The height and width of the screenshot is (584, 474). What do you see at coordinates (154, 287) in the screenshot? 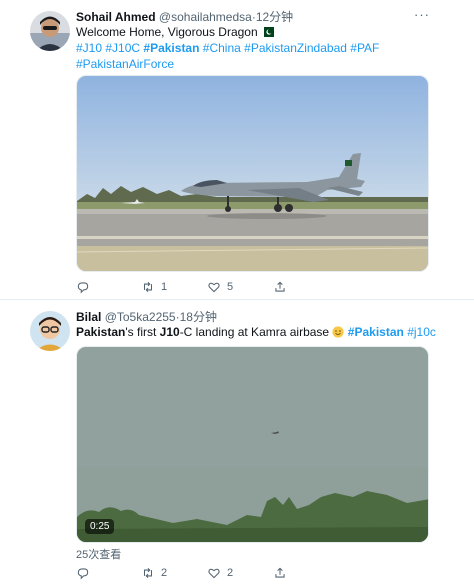
I see `retweet-button: 1` at bounding box center [154, 287].